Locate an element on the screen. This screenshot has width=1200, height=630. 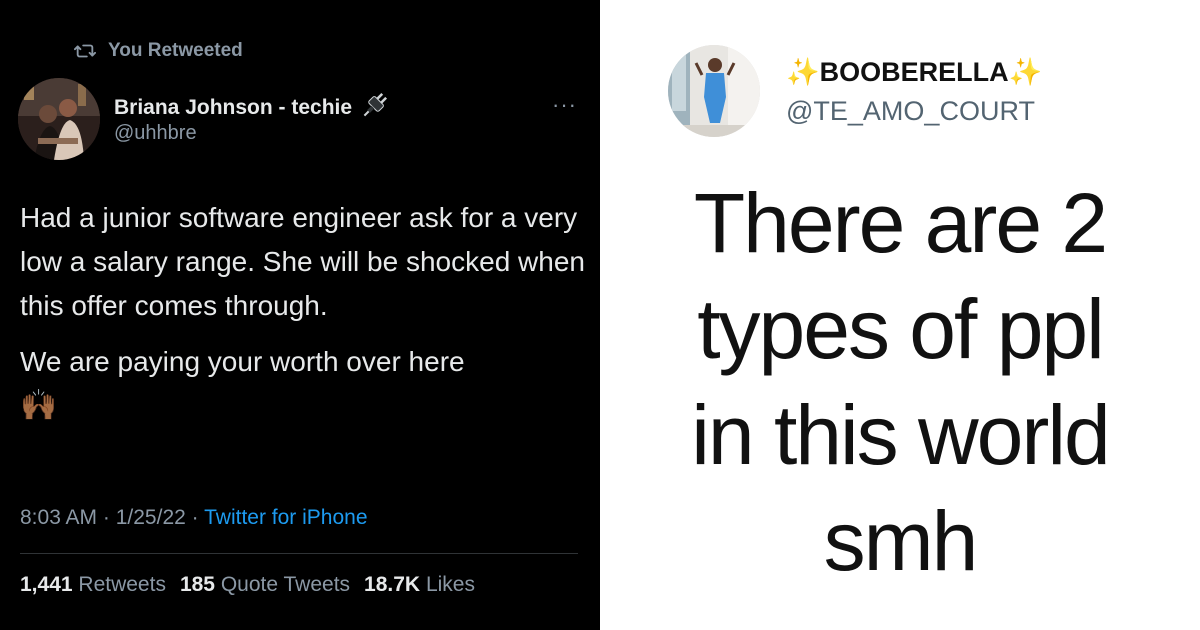
retweets-count: 1,441 is located at coordinates (46, 584).